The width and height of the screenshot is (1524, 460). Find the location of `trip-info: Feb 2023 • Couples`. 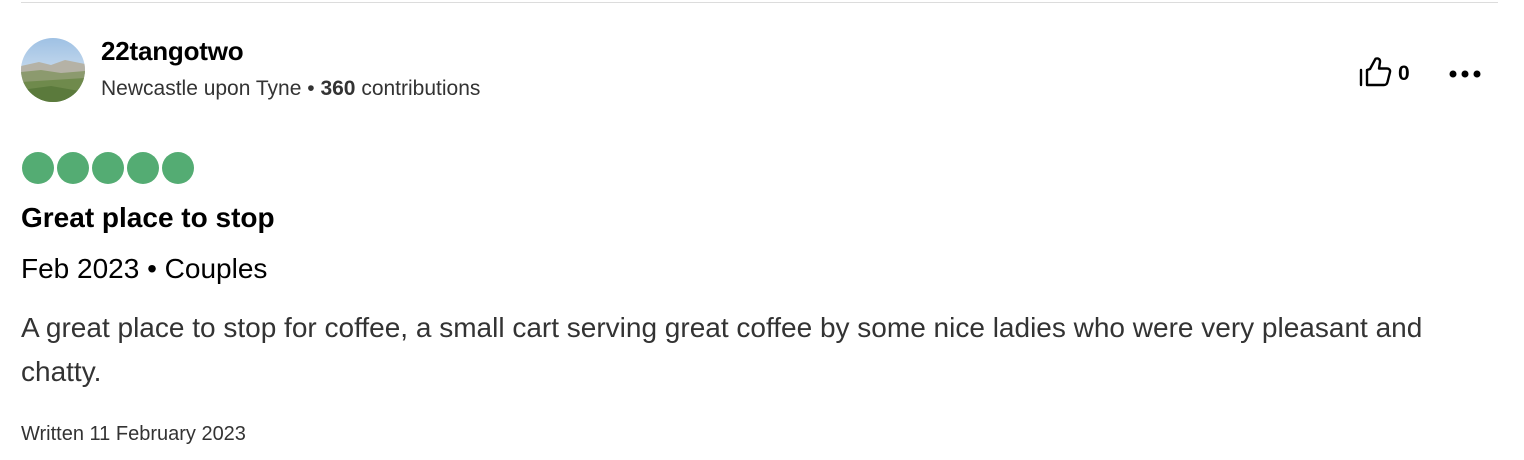

trip-info: Feb 2023 • Couples is located at coordinates (144, 268).